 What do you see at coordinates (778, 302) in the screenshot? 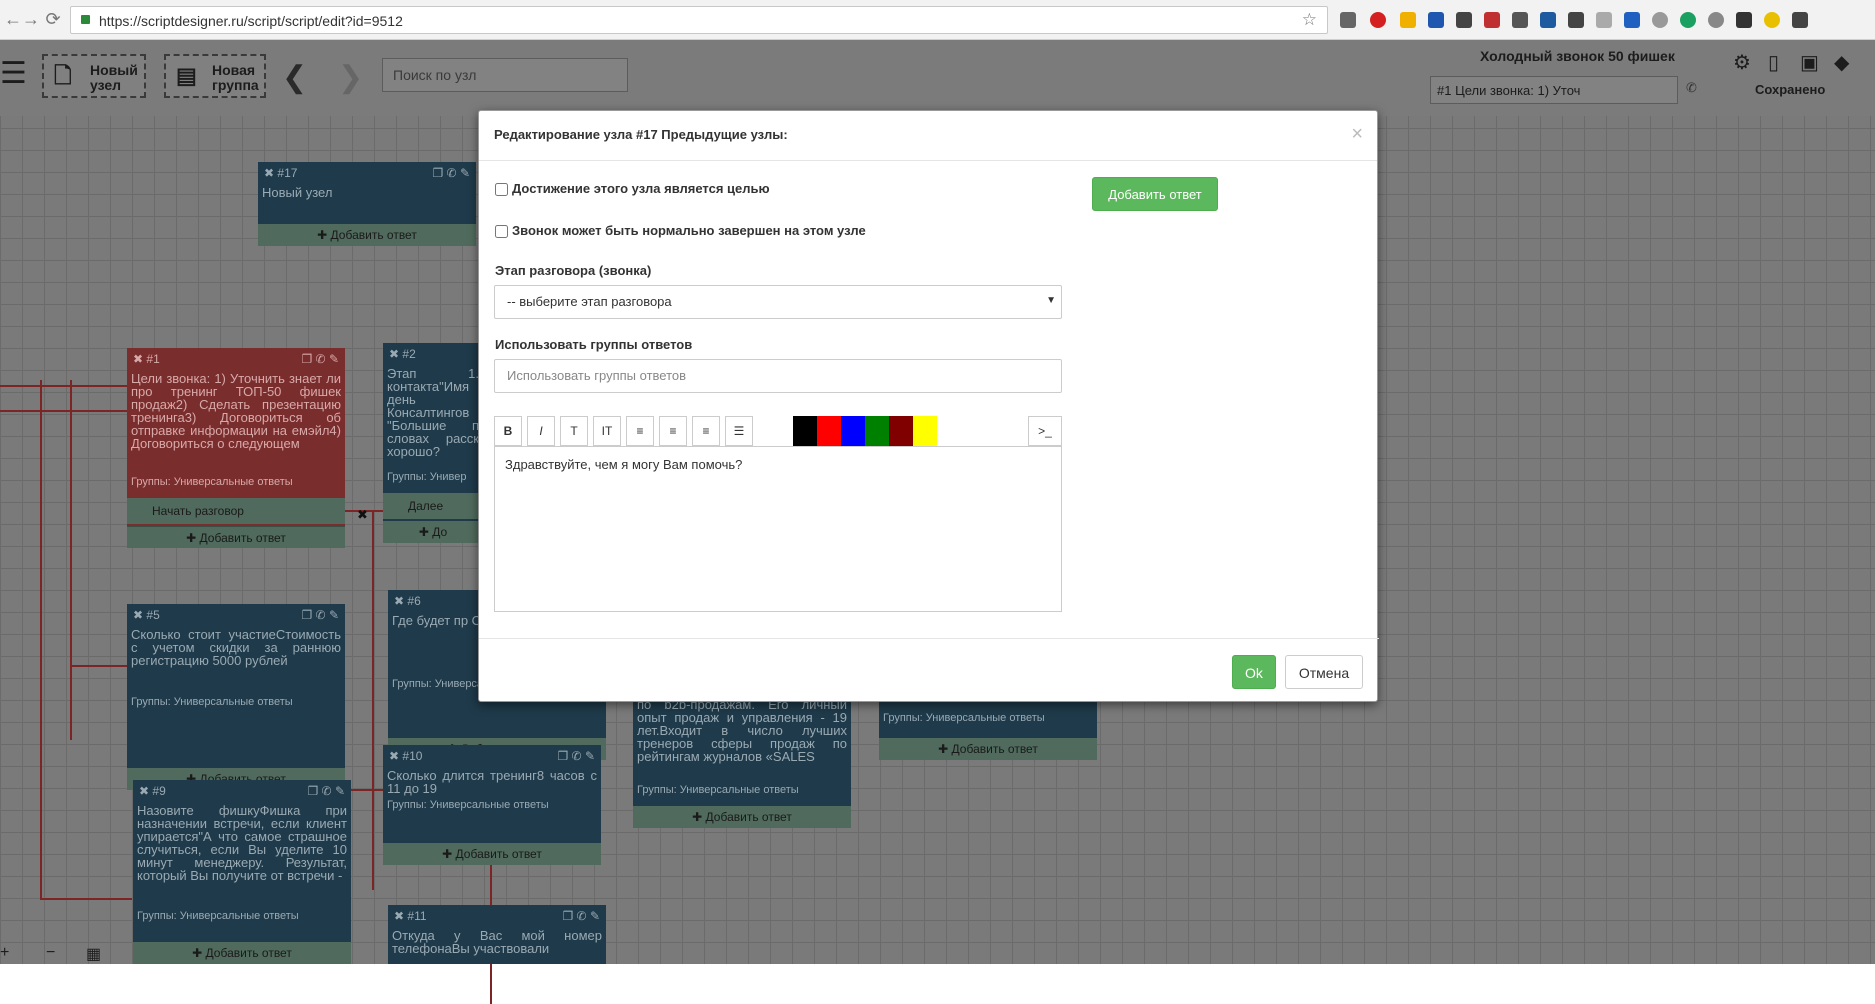
I see `stage-select: -- выберите этап разговора ▼` at bounding box center [778, 302].